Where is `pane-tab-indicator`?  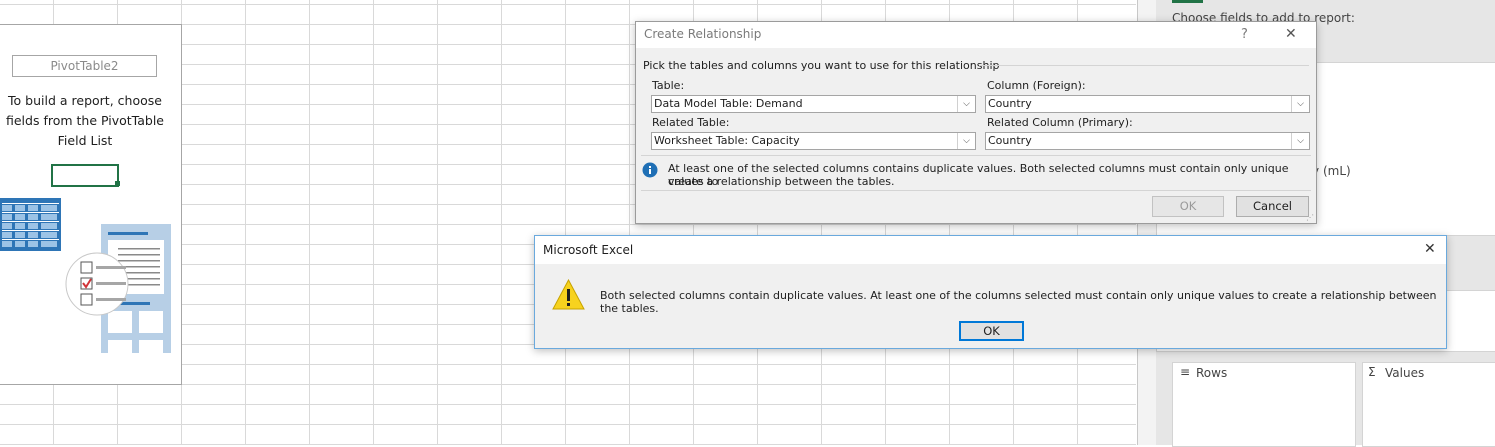
pane-tab-indicator is located at coordinates (1187, 1).